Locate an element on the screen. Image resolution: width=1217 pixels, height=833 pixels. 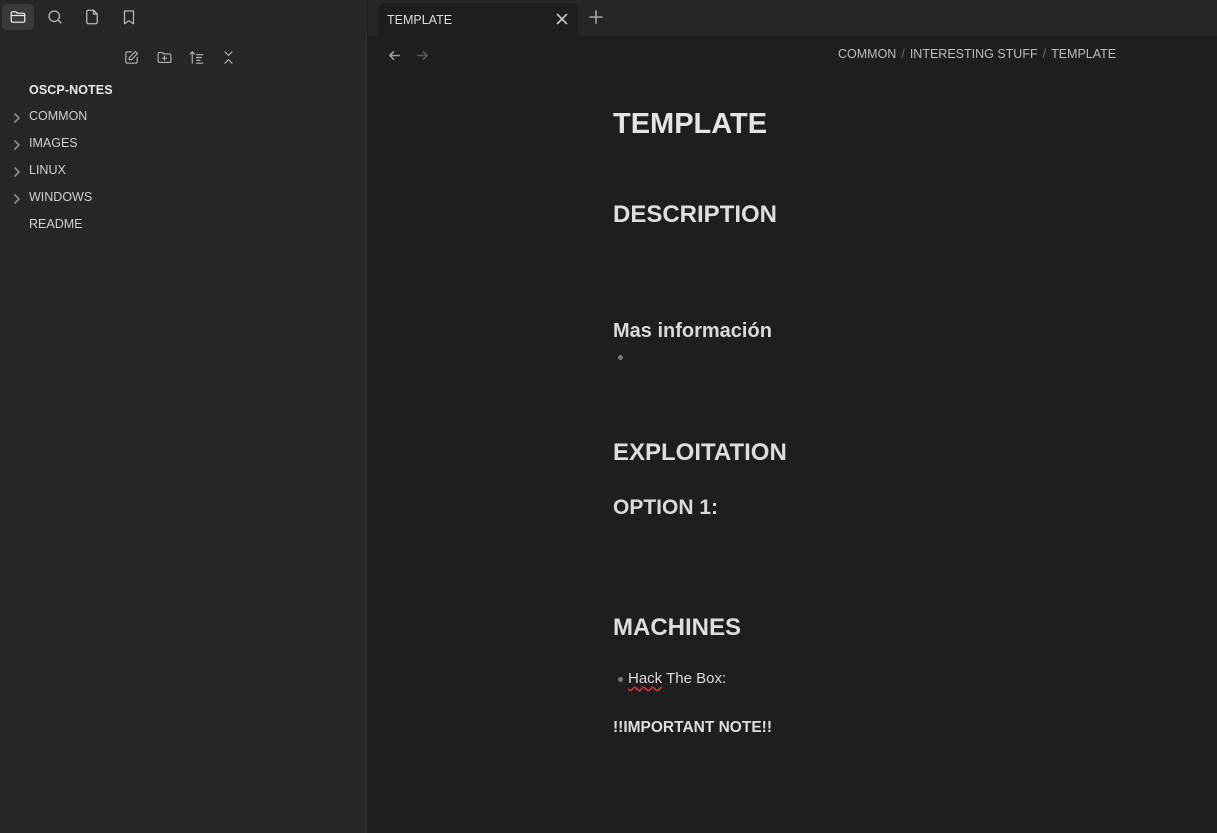
important-note: !!IMPORTANT NOTE!! is located at coordinates (692, 727).